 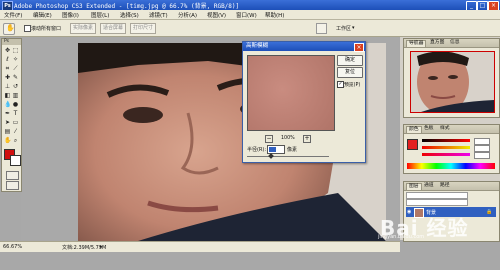 I want to click on menu-window: 窗口(W), so click(x=246, y=15).